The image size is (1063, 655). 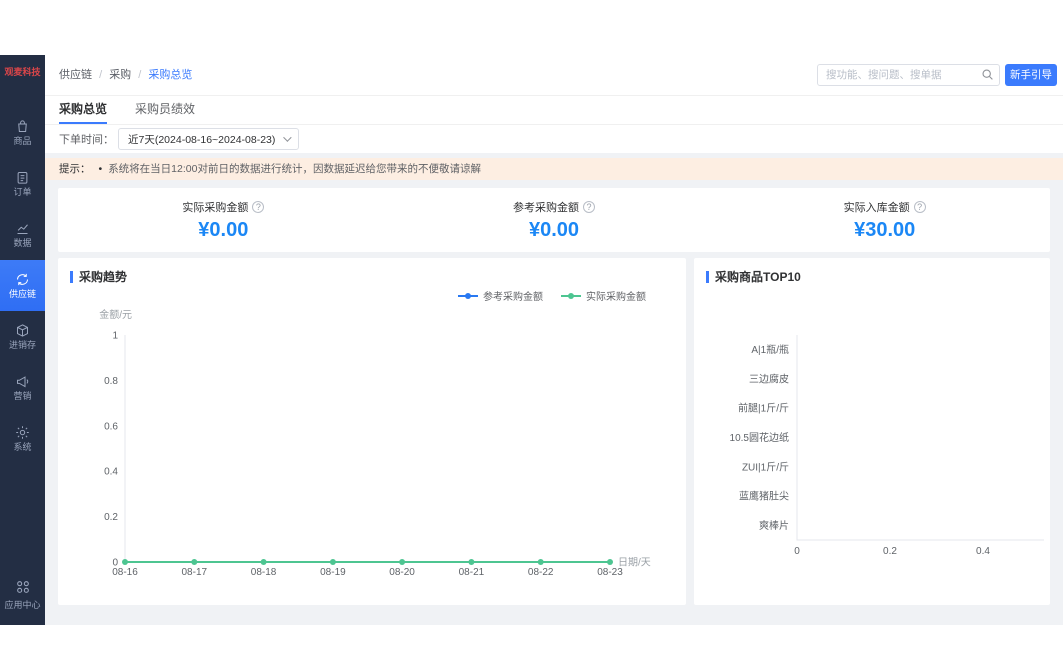 I want to click on sidebar-item-label: 订单, so click(x=22, y=192).